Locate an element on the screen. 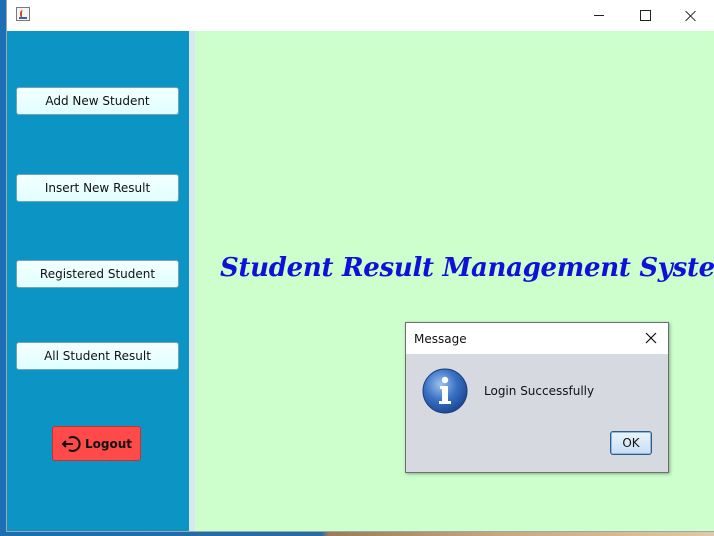  minimize-button is located at coordinates (599, 15).